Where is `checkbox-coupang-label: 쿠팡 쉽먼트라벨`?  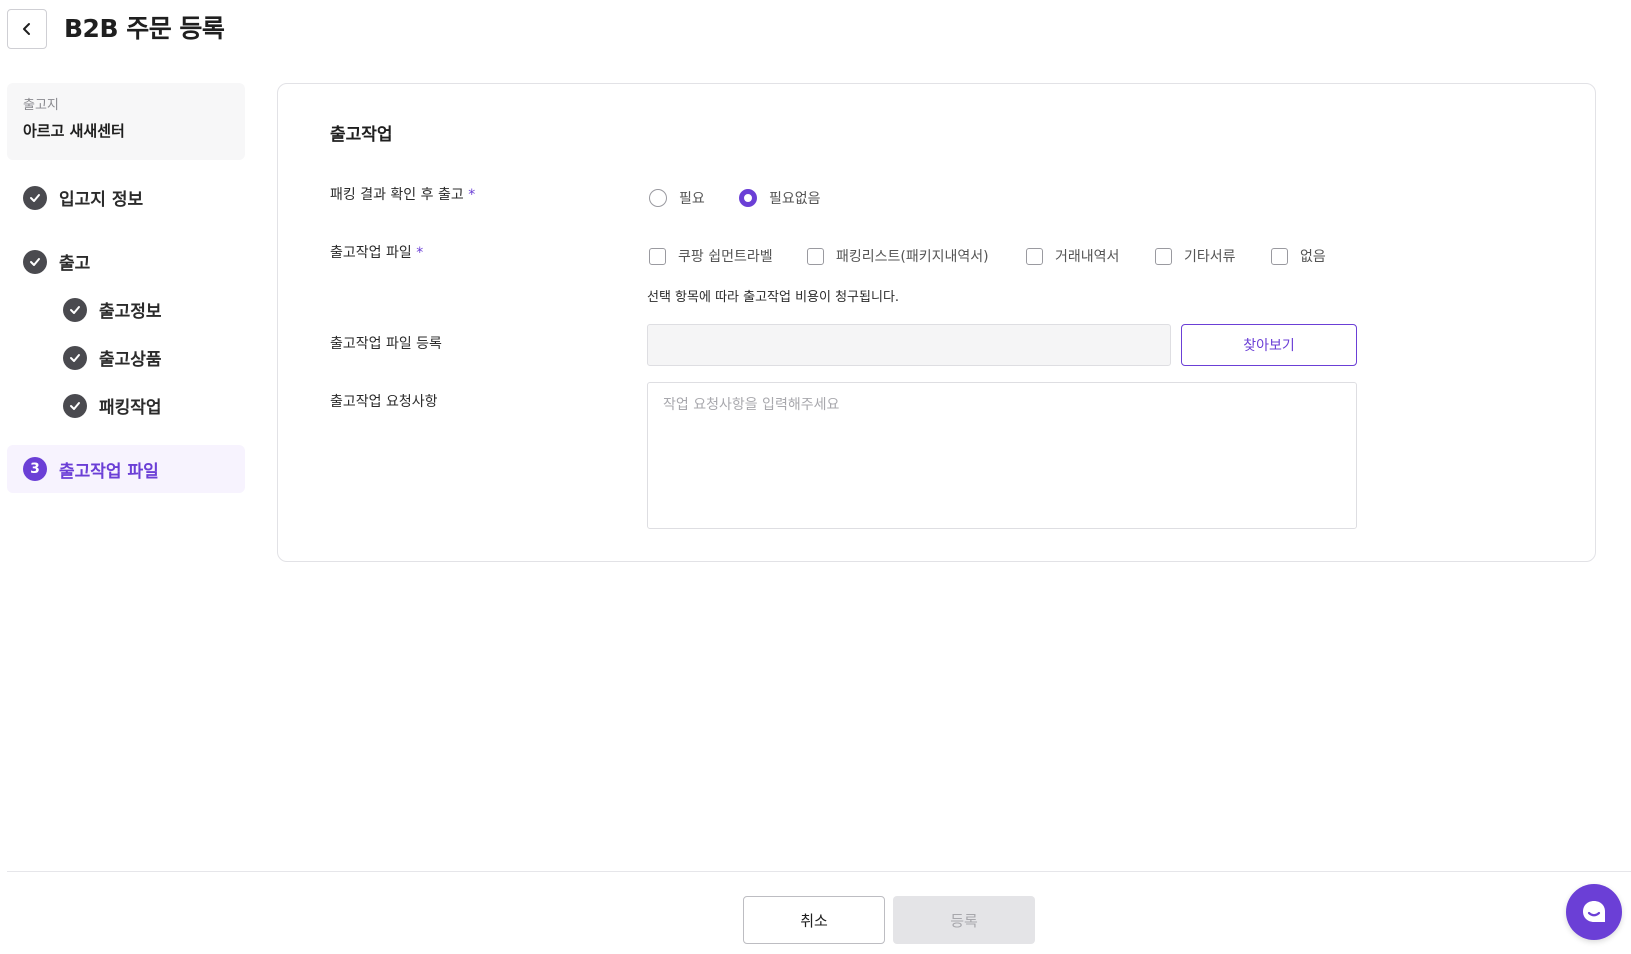 checkbox-coupang-label: 쿠팡 쉽먼트라벨 is located at coordinates (711, 256).